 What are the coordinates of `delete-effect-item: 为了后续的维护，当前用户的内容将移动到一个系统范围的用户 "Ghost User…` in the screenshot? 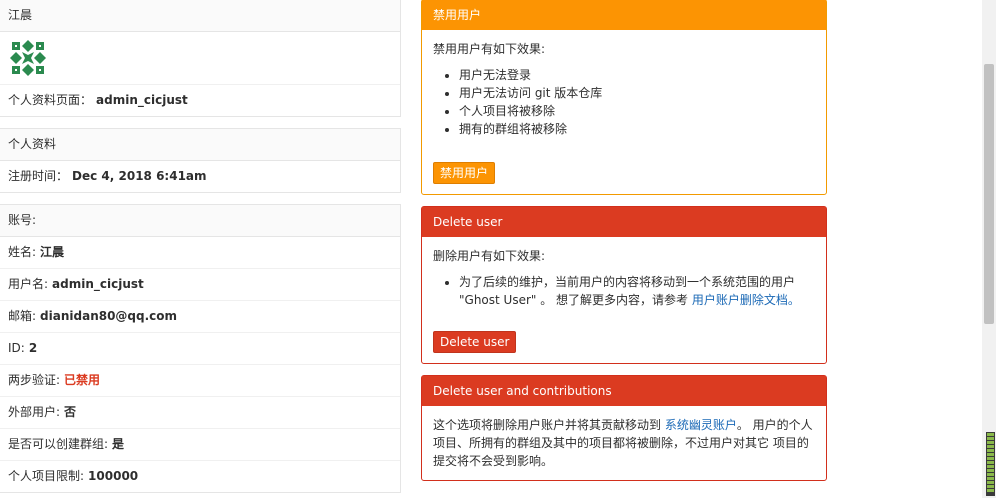 It's located at (637, 291).